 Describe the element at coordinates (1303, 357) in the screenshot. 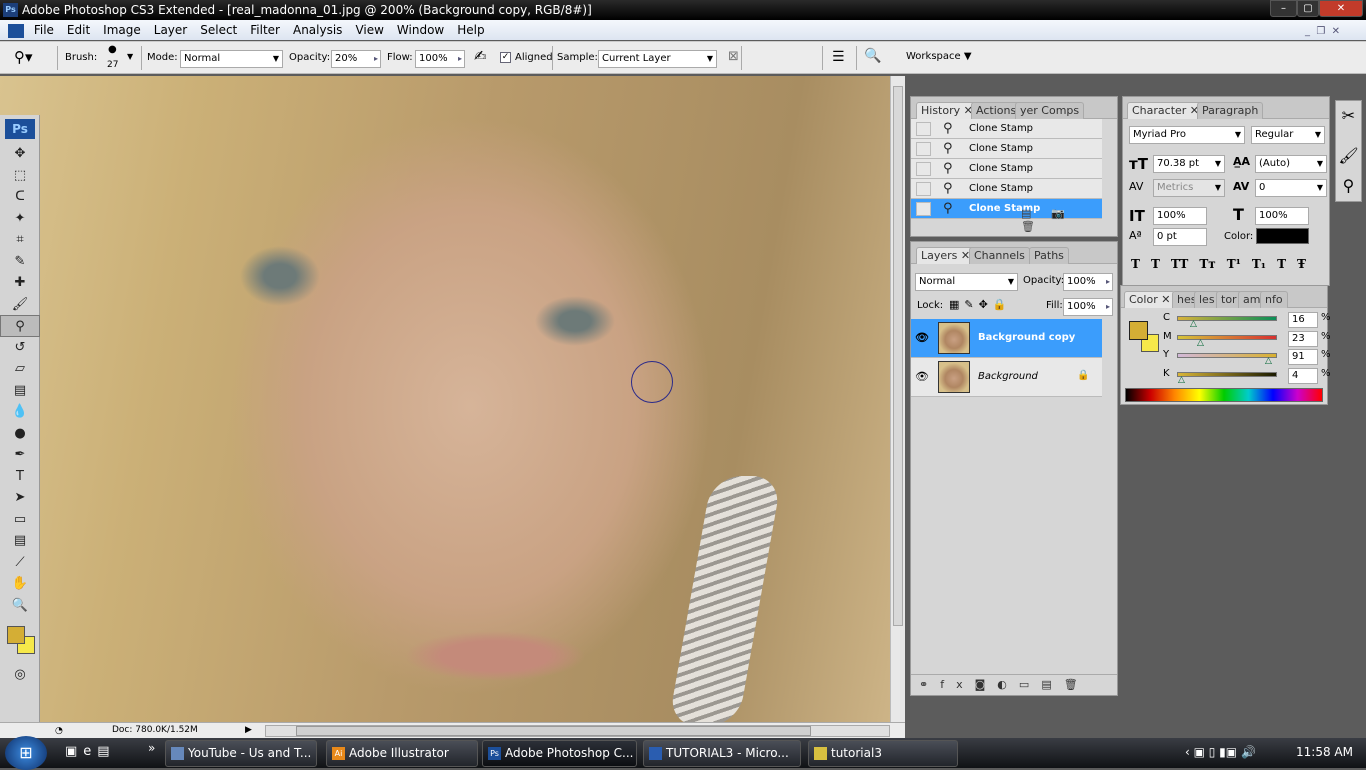

I see `channel-value-field: 91` at that location.